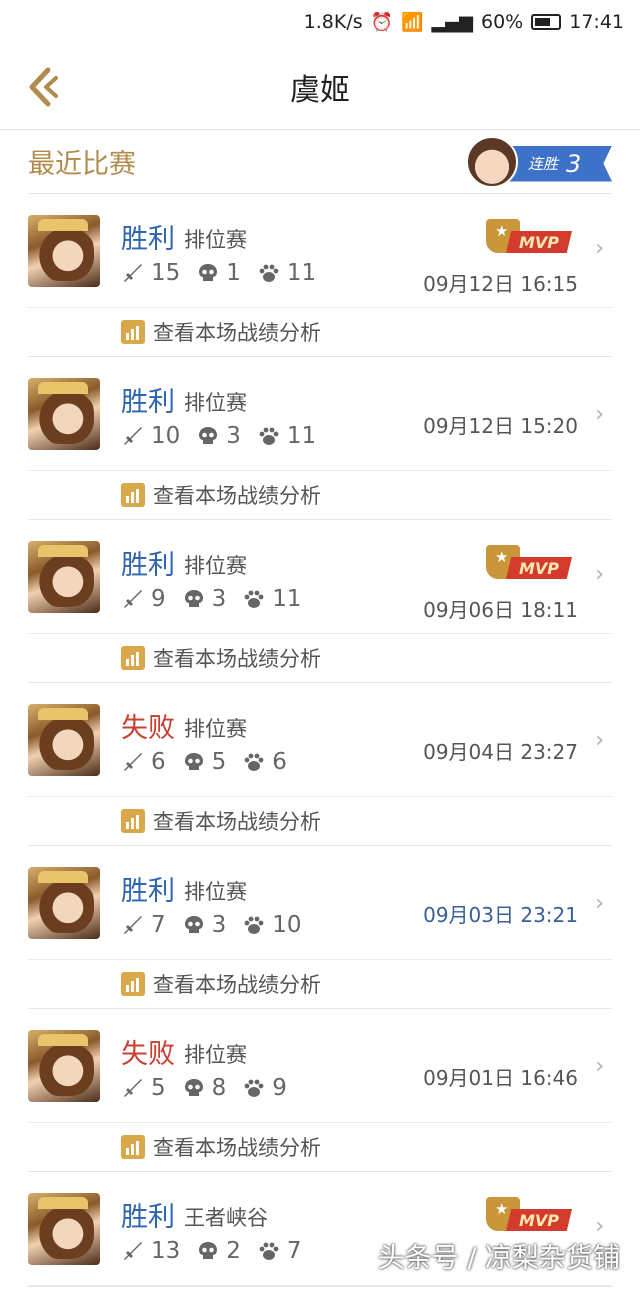 This screenshot has height=1291, width=640. I want to click on match-summary: 胜利排位赛15111MVP09月12日 16:15›, so click(320, 251).